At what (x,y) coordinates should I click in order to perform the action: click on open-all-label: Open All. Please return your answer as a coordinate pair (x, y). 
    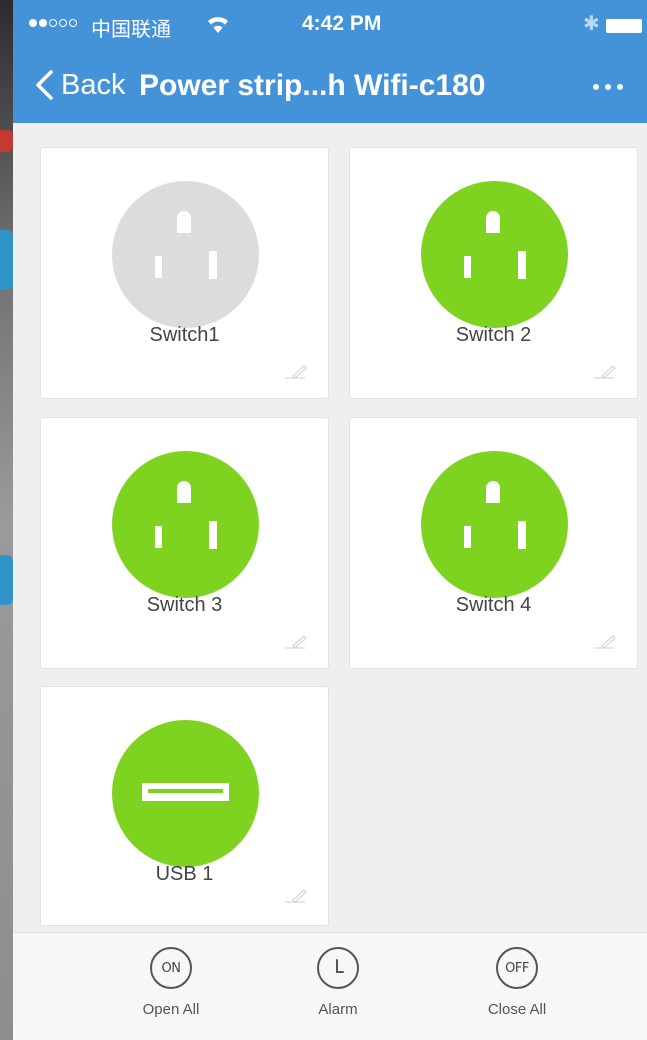
    Looking at the image, I should click on (171, 1009).